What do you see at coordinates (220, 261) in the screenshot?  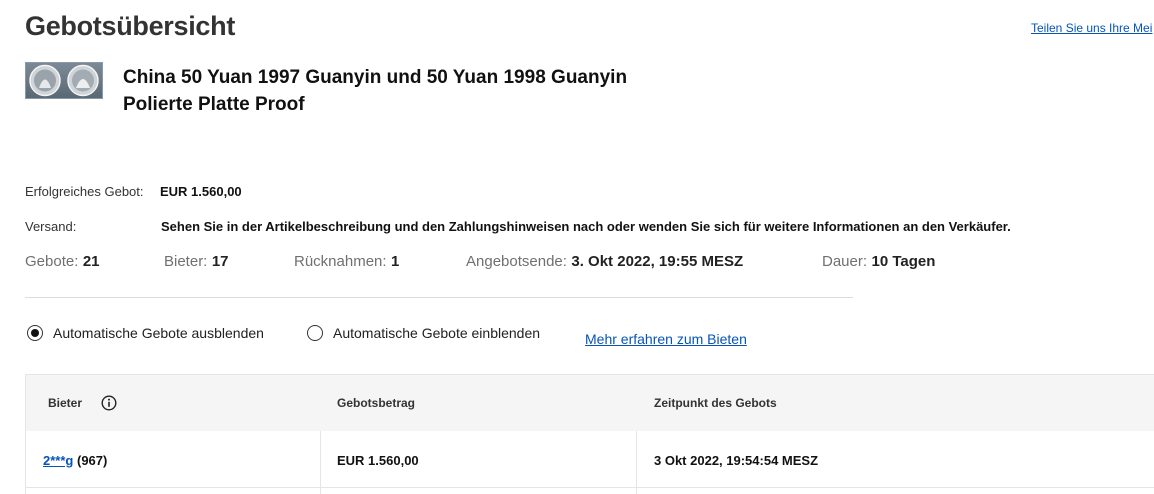 I see `stat-bidders-value: 17` at bounding box center [220, 261].